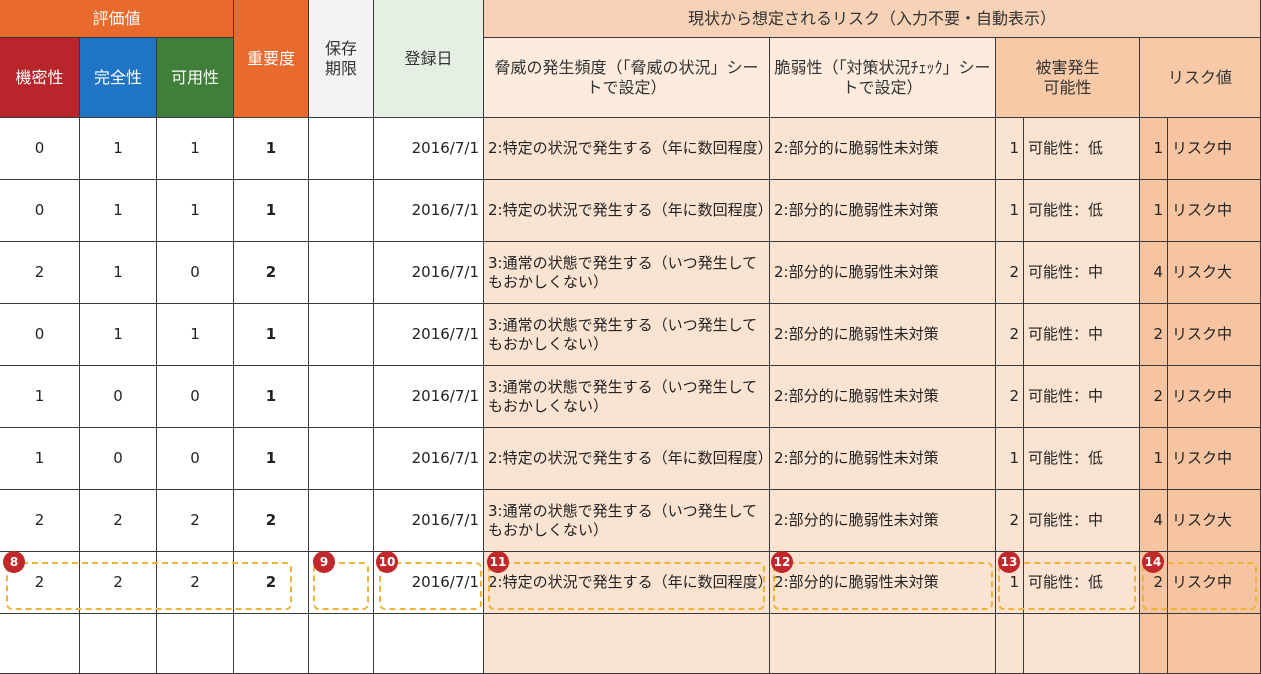 This screenshot has height=674, width=1261. What do you see at coordinates (1154, 644) in the screenshot?
I see `risk-number-cell` at bounding box center [1154, 644].